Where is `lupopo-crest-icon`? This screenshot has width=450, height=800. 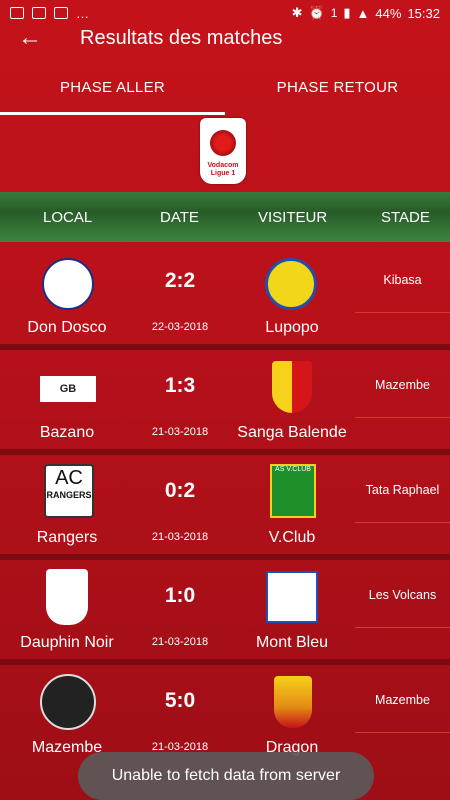
lupopo-crest-icon is located at coordinates (291, 284).